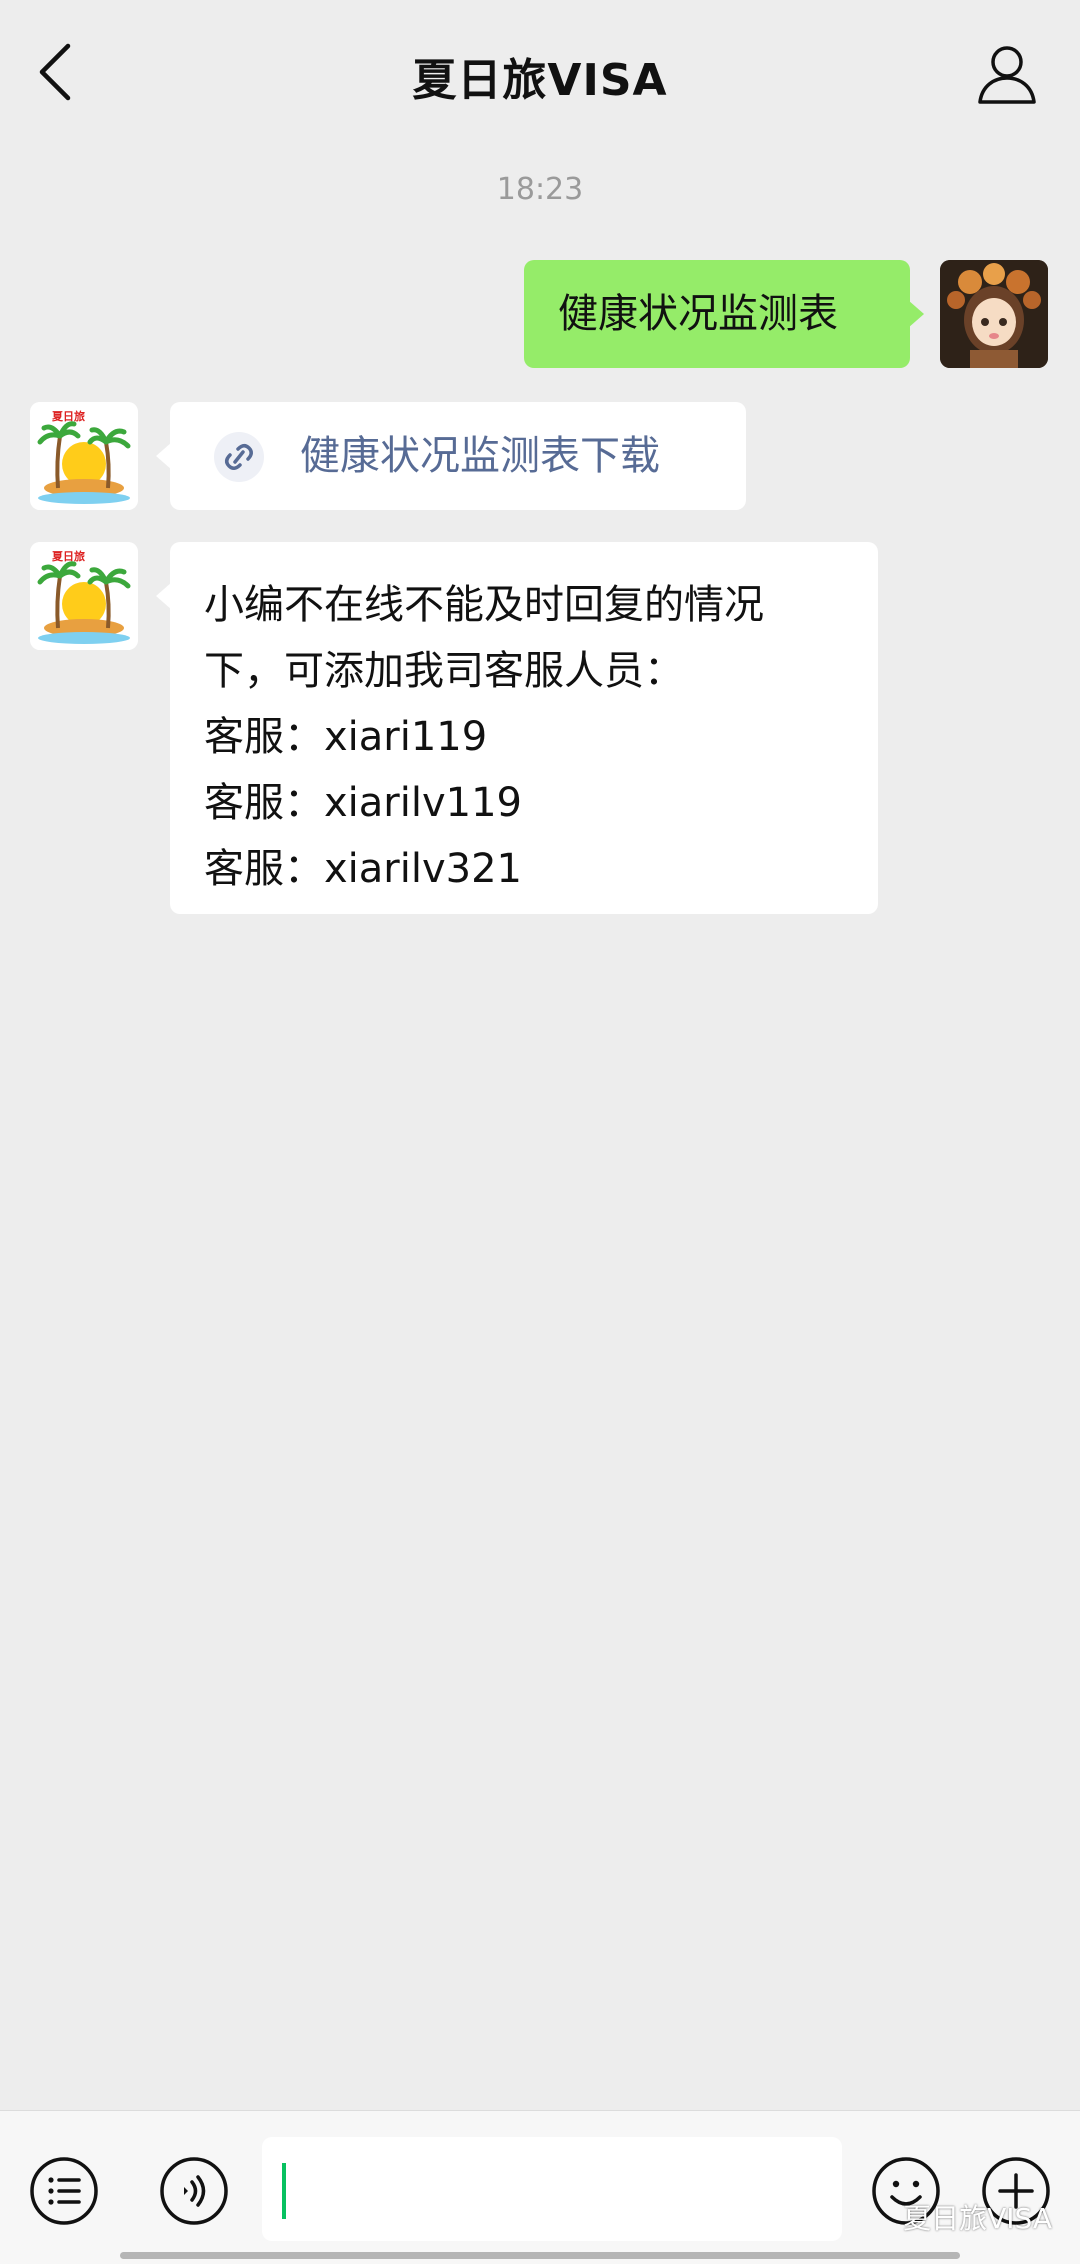 The height and width of the screenshot is (2264, 1080). Describe the element at coordinates (64, 2191) in the screenshot. I see `list-icon` at that location.